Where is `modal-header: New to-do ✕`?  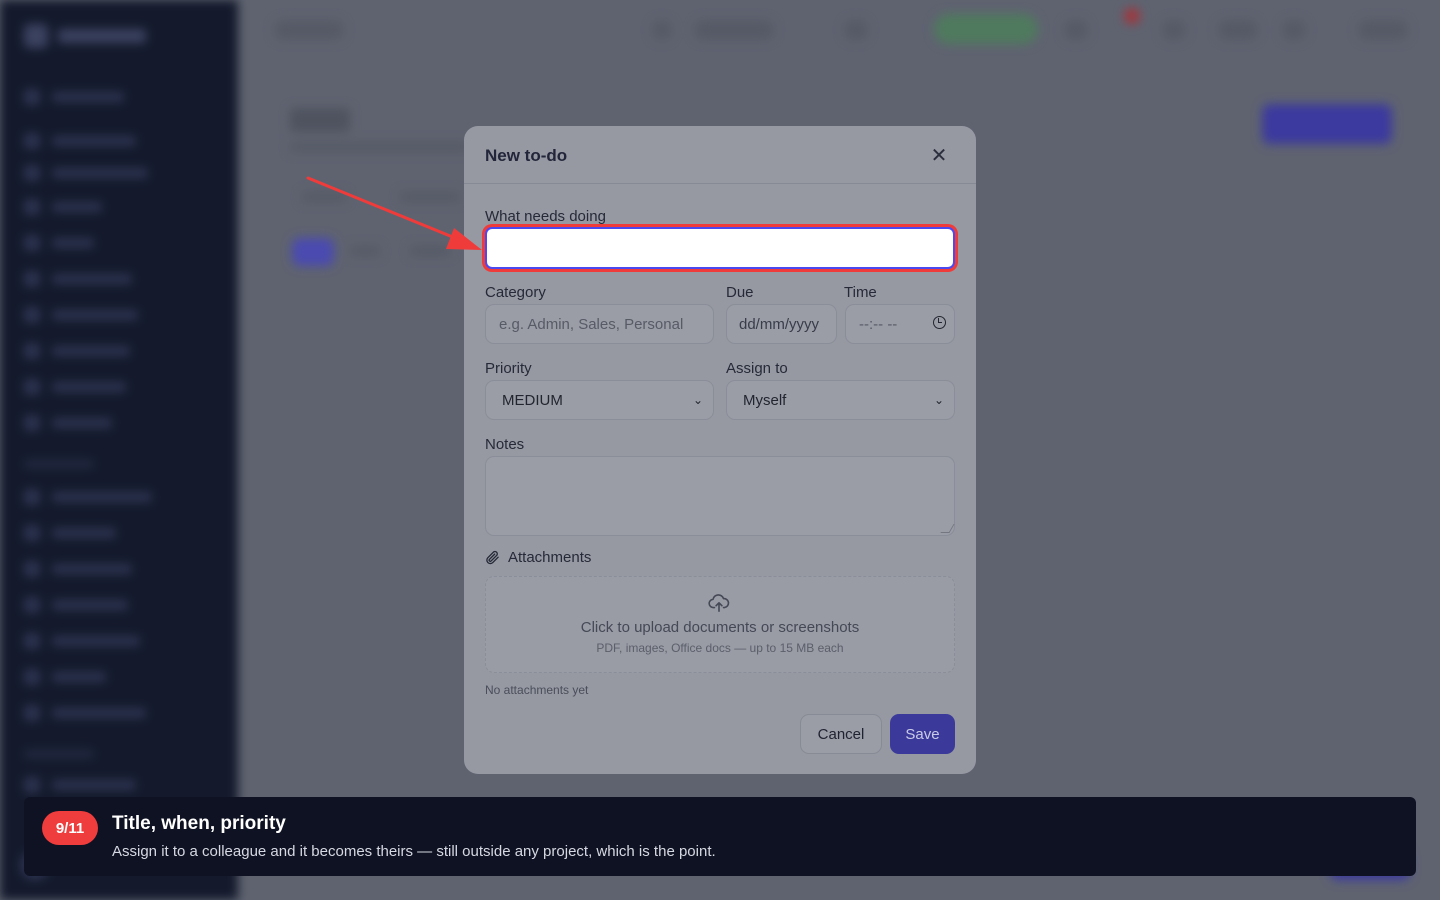
modal-header: New to-do ✕ is located at coordinates (720, 155).